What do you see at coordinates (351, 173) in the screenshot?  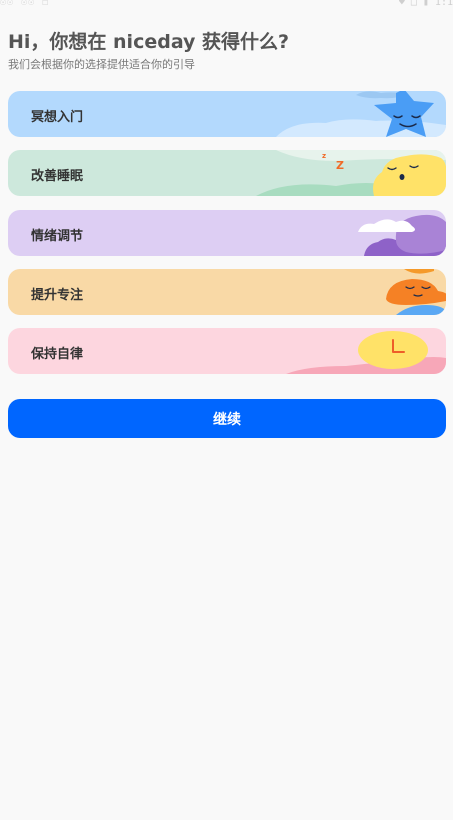 I see `sleeping-moon-icon: z Z` at bounding box center [351, 173].